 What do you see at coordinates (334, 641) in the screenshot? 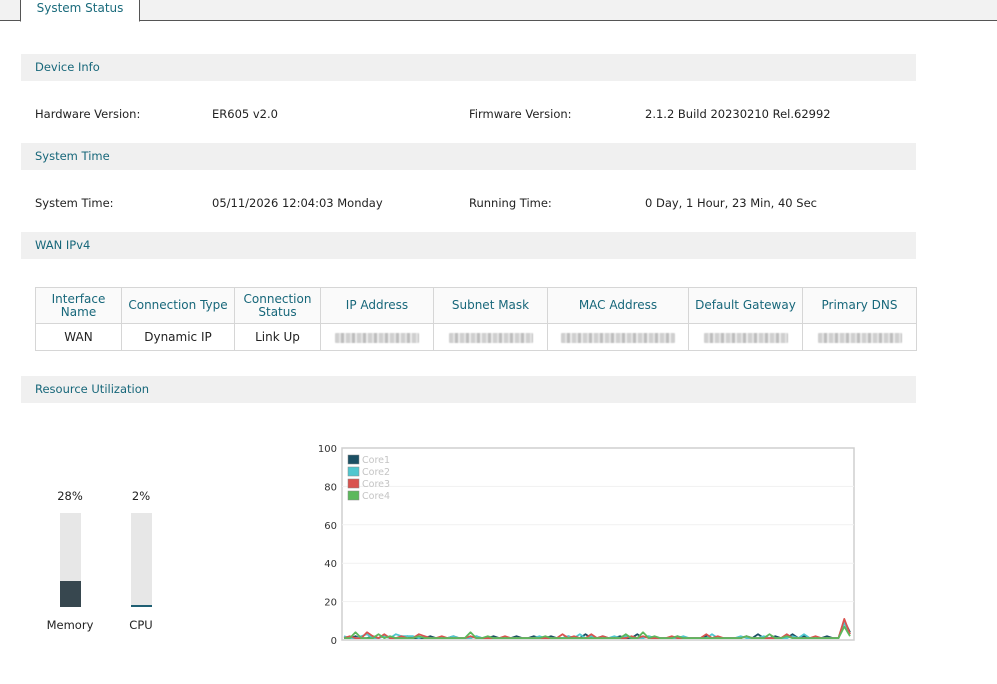
I see `y-tick-label: 0` at bounding box center [334, 641].